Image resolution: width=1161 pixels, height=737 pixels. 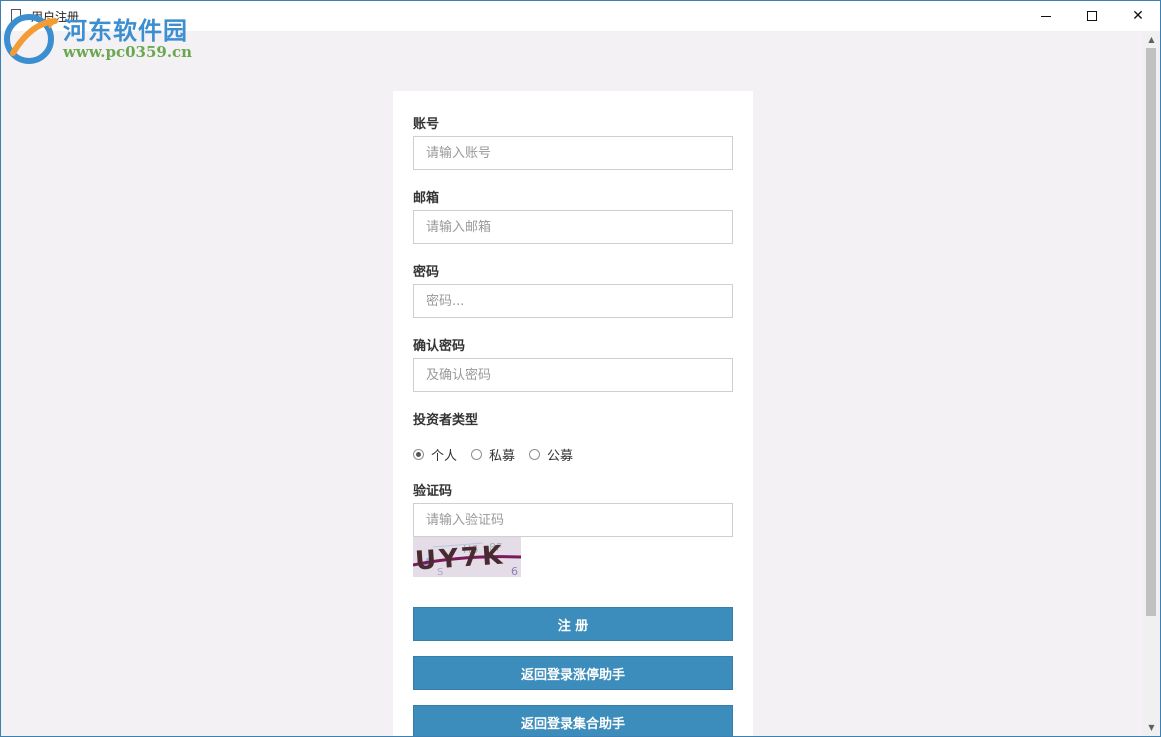 What do you see at coordinates (573, 624) in the screenshot?
I see `register-button: 注 册` at bounding box center [573, 624].